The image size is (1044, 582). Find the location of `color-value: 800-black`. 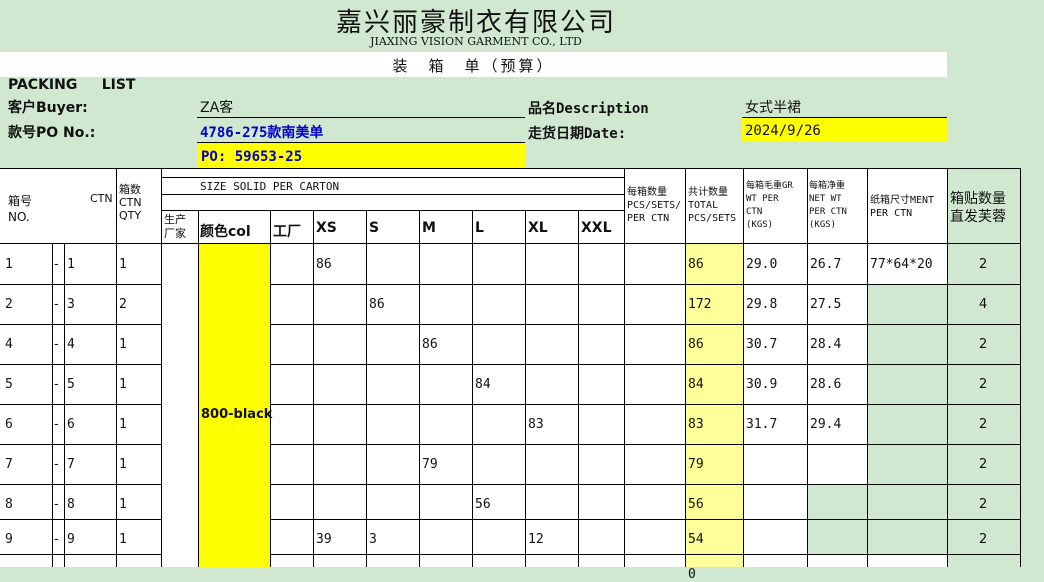

color-value: 800-black is located at coordinates (237, 414).